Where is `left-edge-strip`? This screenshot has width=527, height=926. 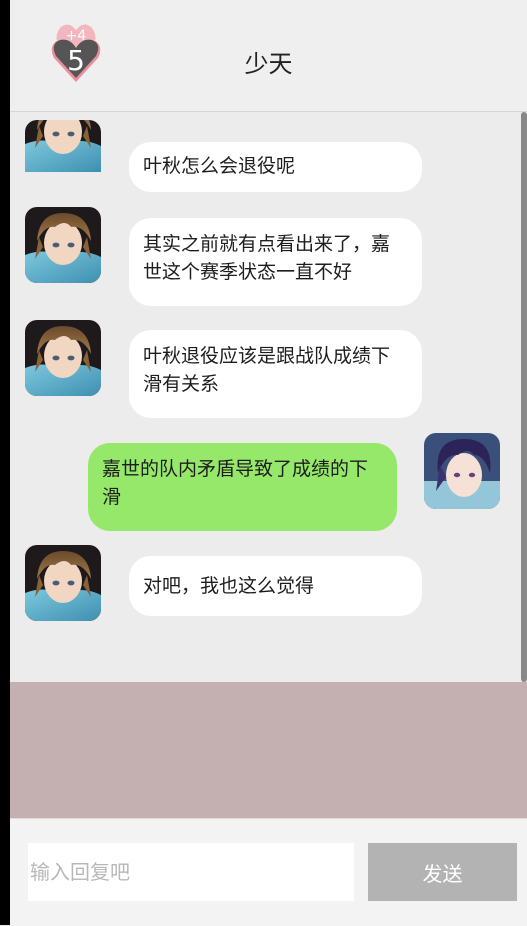
left-edge-strip is located at coordinates (5, 462).